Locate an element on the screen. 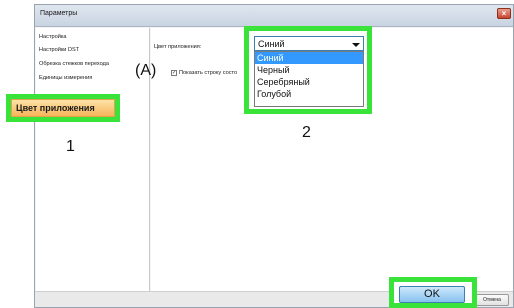 This screenshot has height=308, width=514. app-color-label: Цвет приложения: is located at coordinates (178, 47).